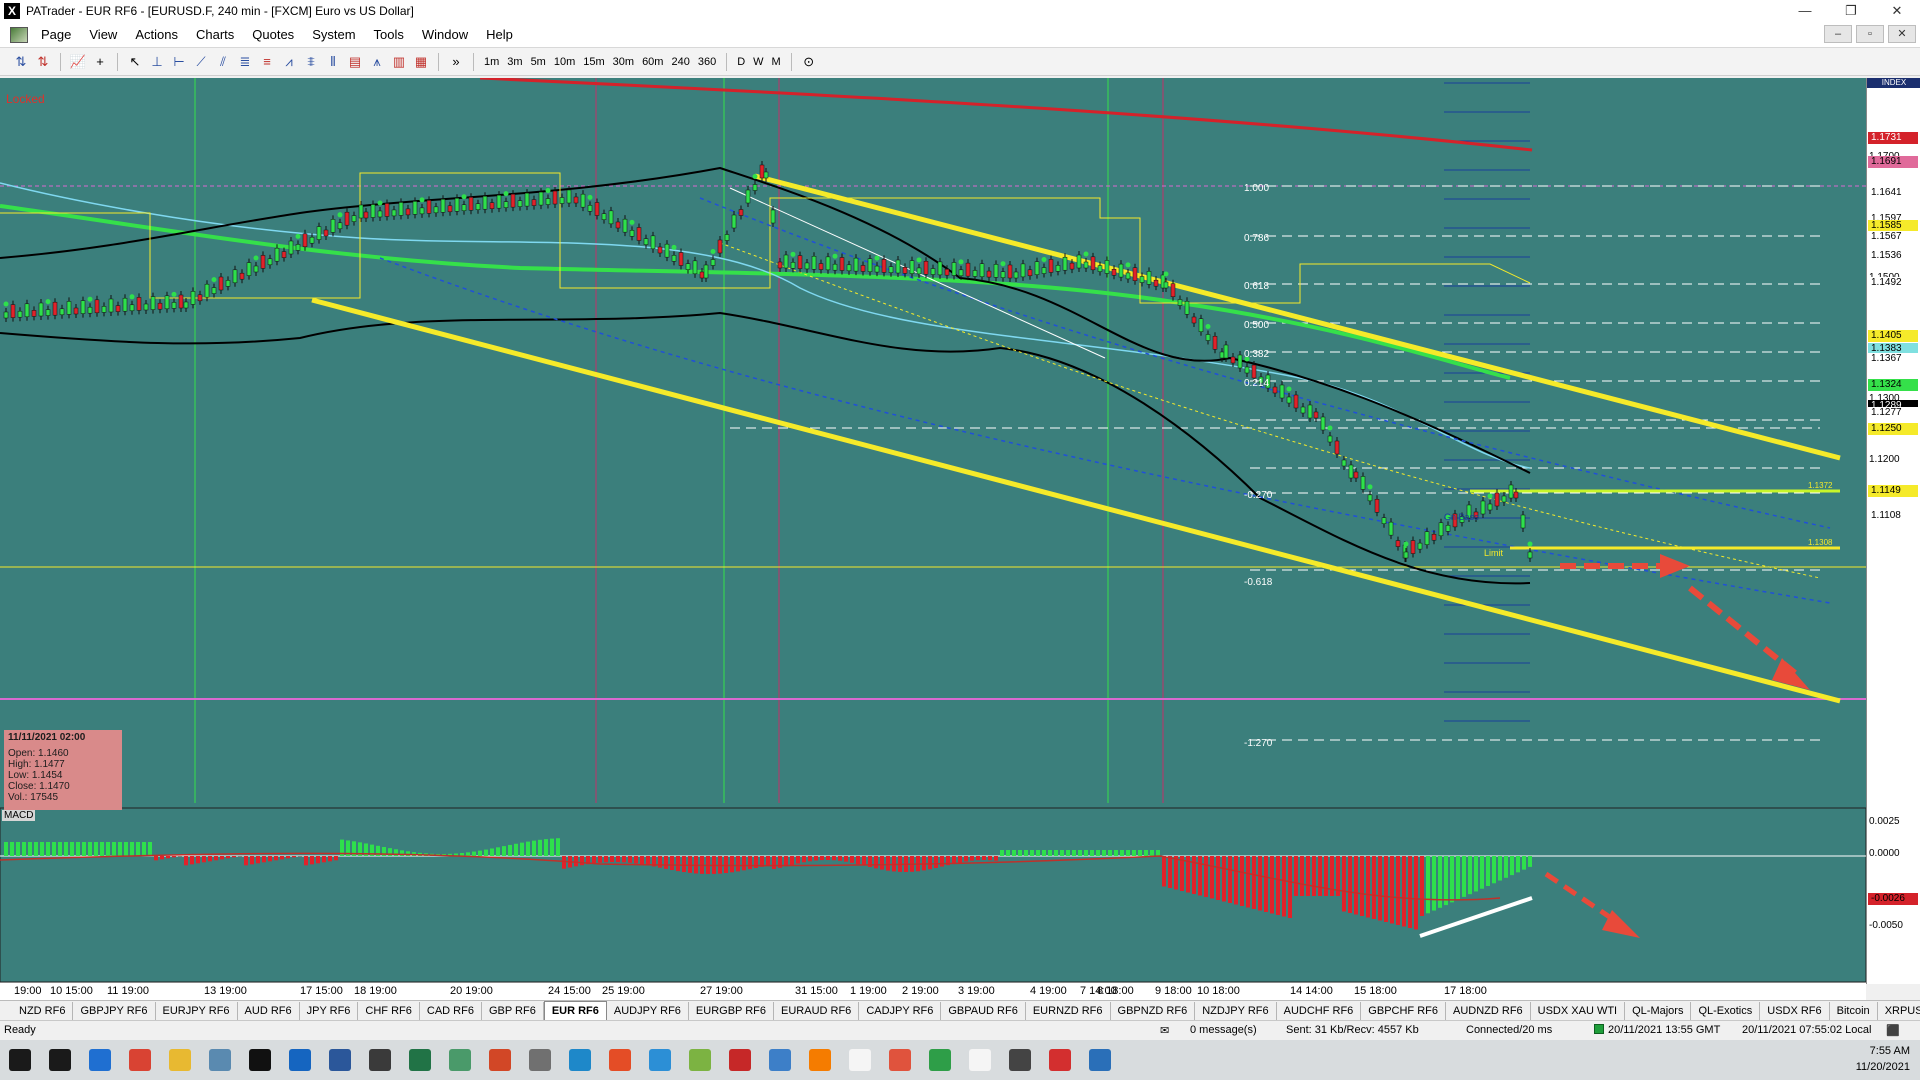  What do you see at coordinates (758, 62) in the screenshot?
I see `period-weekly: W` at bounding box center [758, 62].